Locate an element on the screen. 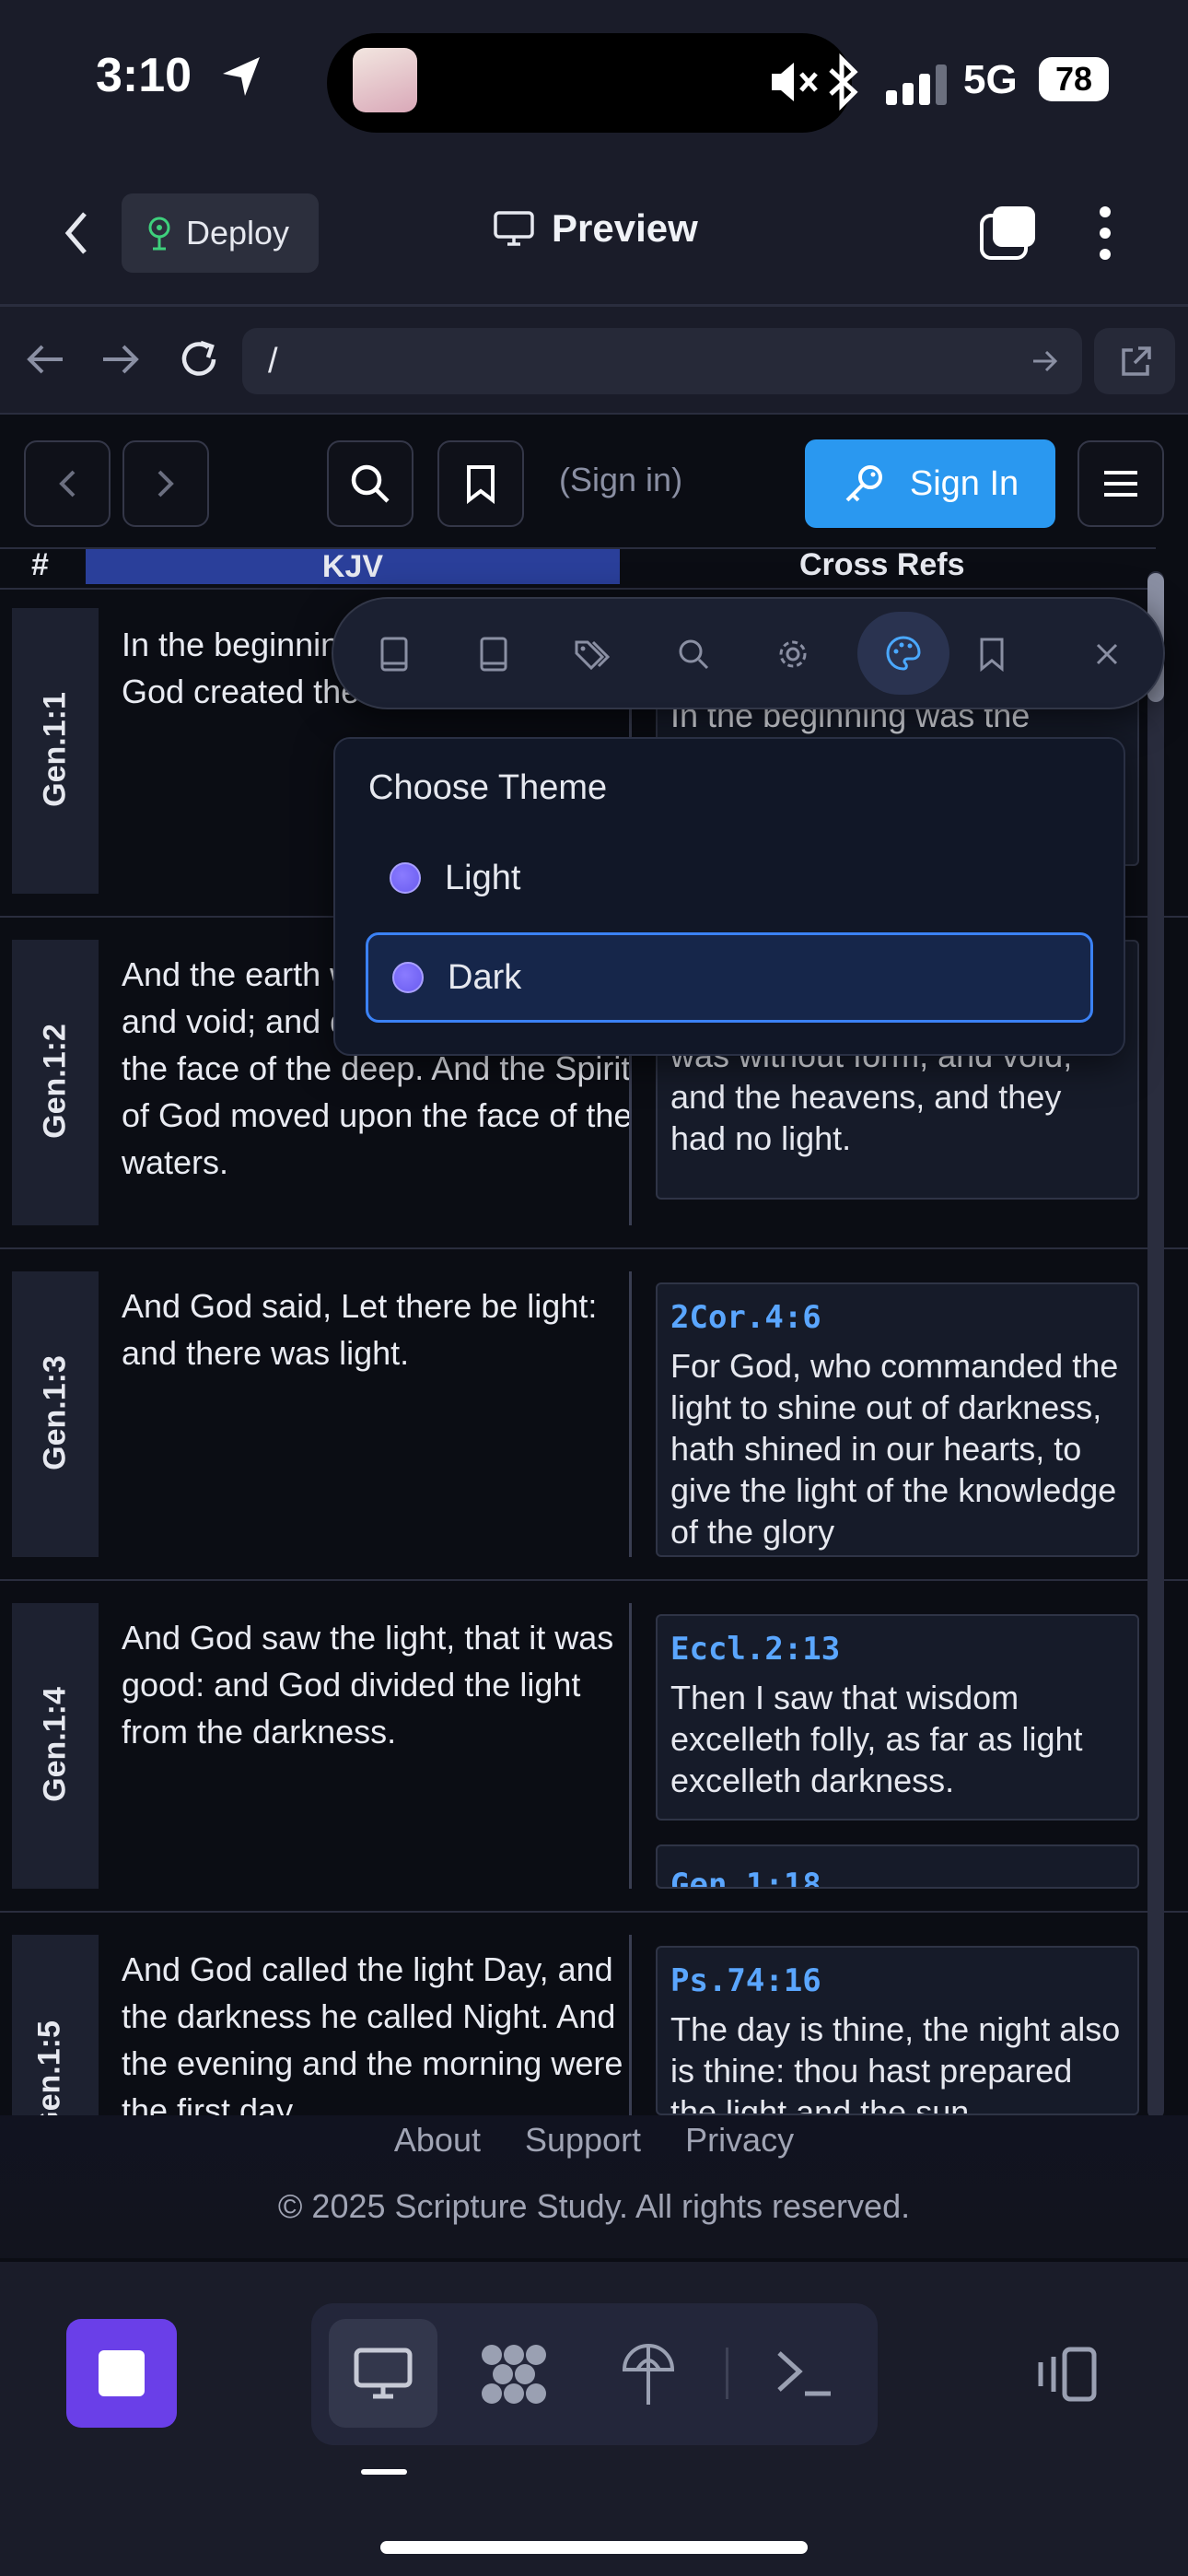 This screenshot has height=2576, width=1188. deploy-icon is located at coordinates (159, 234).